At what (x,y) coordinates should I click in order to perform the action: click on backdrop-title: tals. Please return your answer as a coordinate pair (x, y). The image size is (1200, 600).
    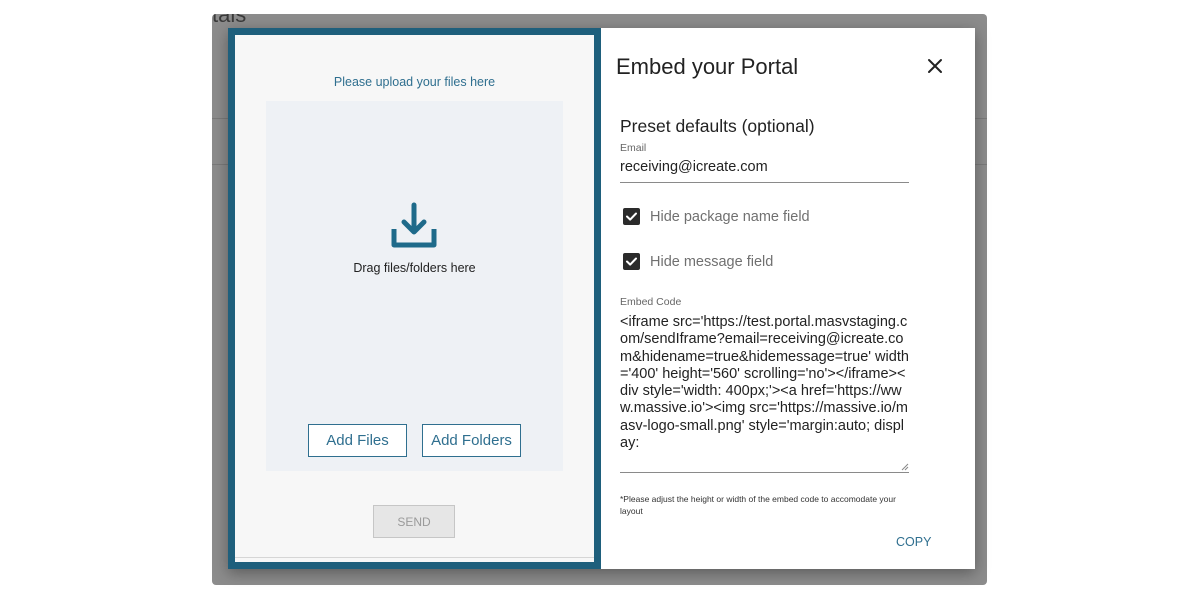
    Looking at the image, I should click on (229, 20).